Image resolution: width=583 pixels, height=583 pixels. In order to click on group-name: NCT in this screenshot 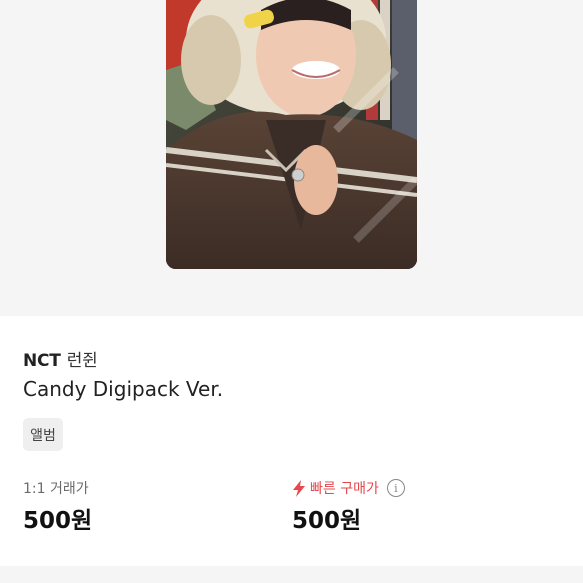, I will do `click(42, 361)`.